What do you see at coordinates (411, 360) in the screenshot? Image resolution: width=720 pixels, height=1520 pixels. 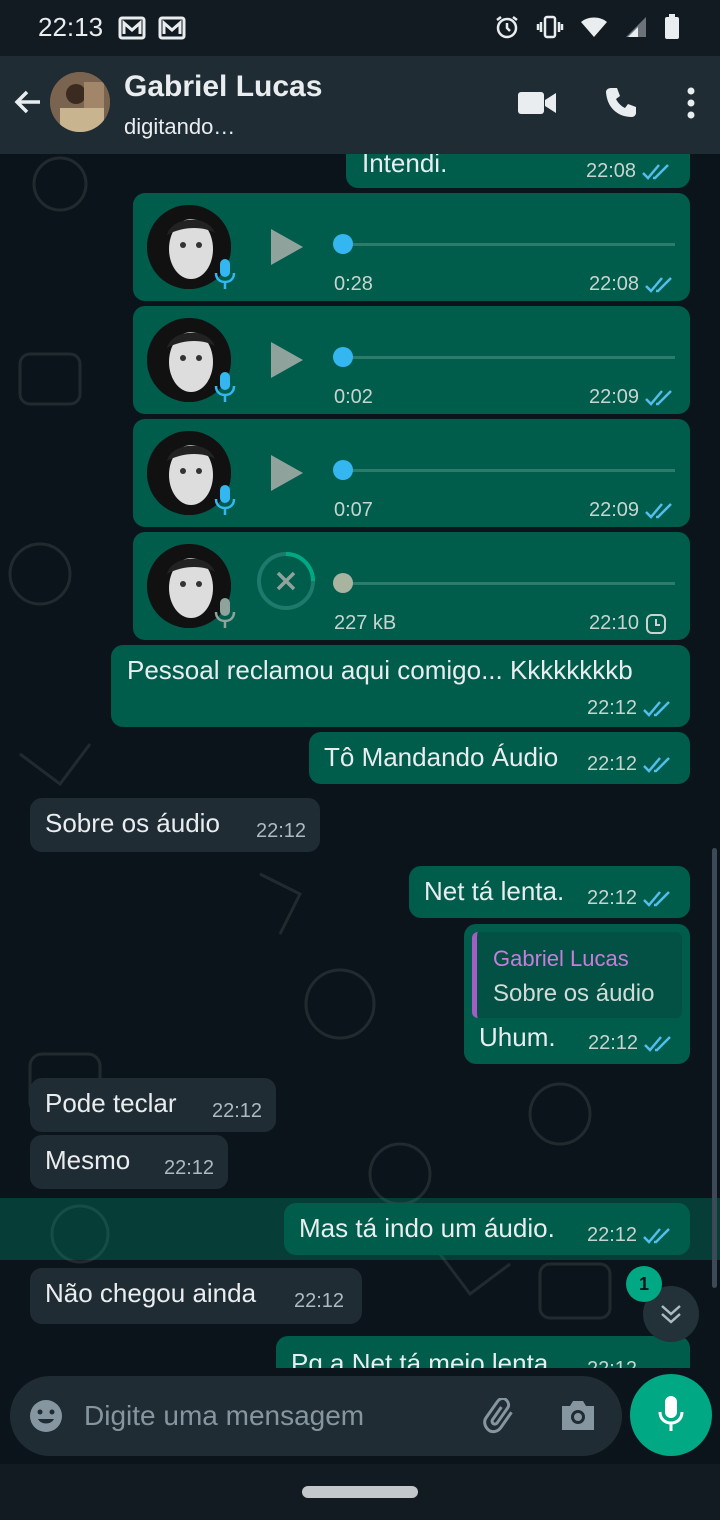 I see `audio-message: 0:02 22:09` at bounding box center [411, 360].